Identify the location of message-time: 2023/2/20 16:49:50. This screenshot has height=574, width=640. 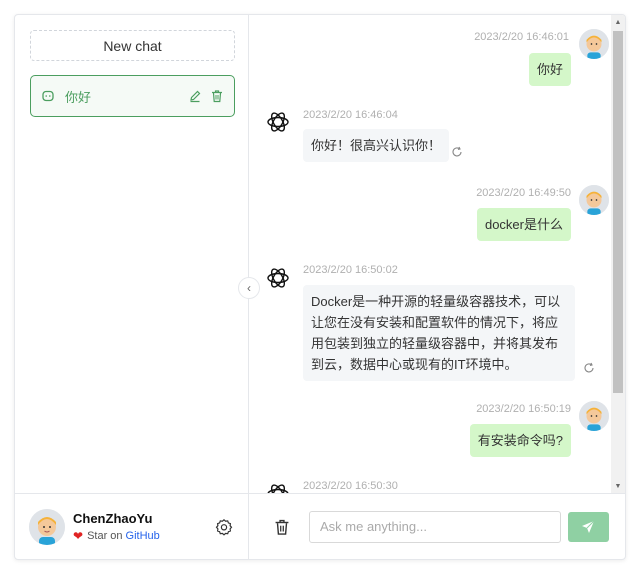
(523, 193).